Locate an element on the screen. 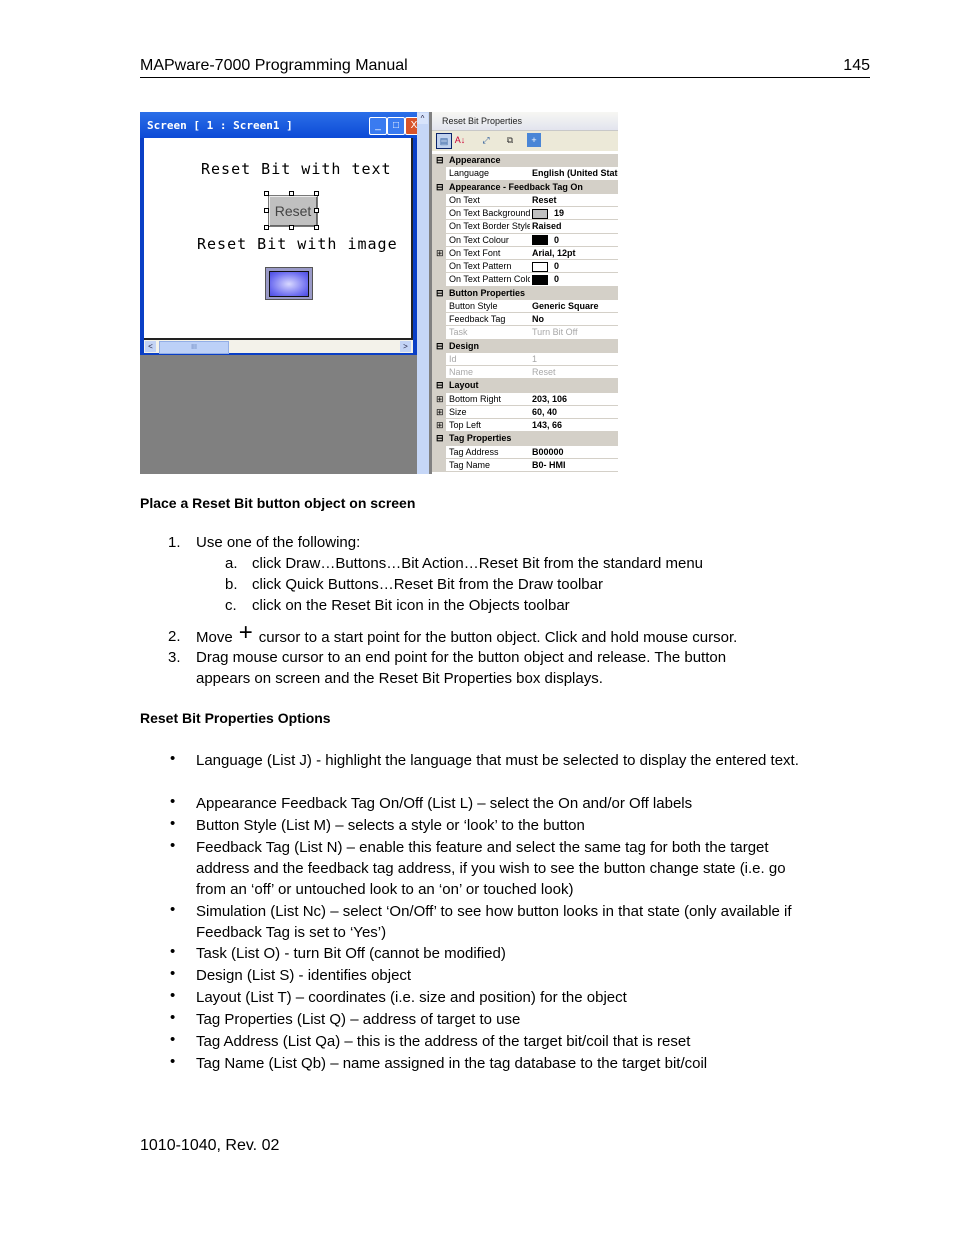 The height and width of the screenshot is (1235, 954). property-name: On Text Border Style is located at coordinates (488, 227).